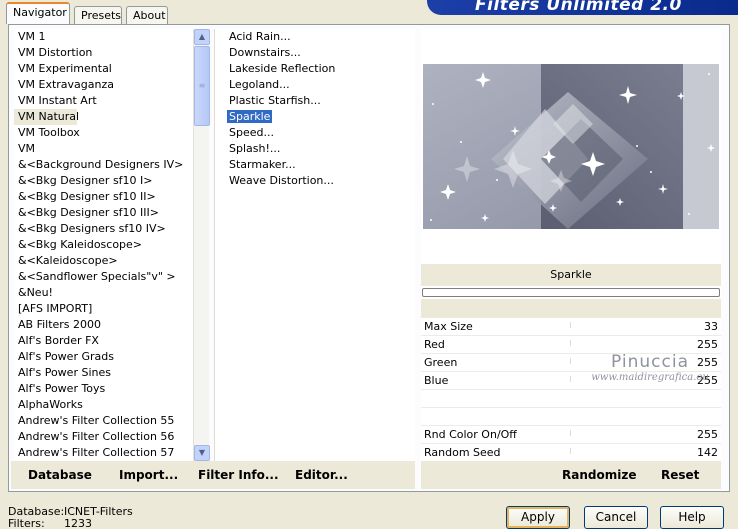  Describe the element at coordinates (104, 149) in the screenshot. I see `category-item: VM` at that location.